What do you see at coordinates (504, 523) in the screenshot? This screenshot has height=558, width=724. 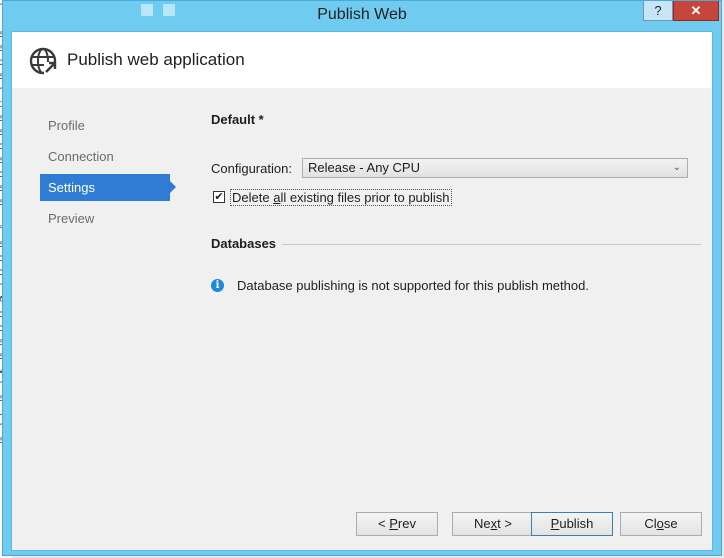 I see `button-label-part: t >` at bounding box center [504, 523].